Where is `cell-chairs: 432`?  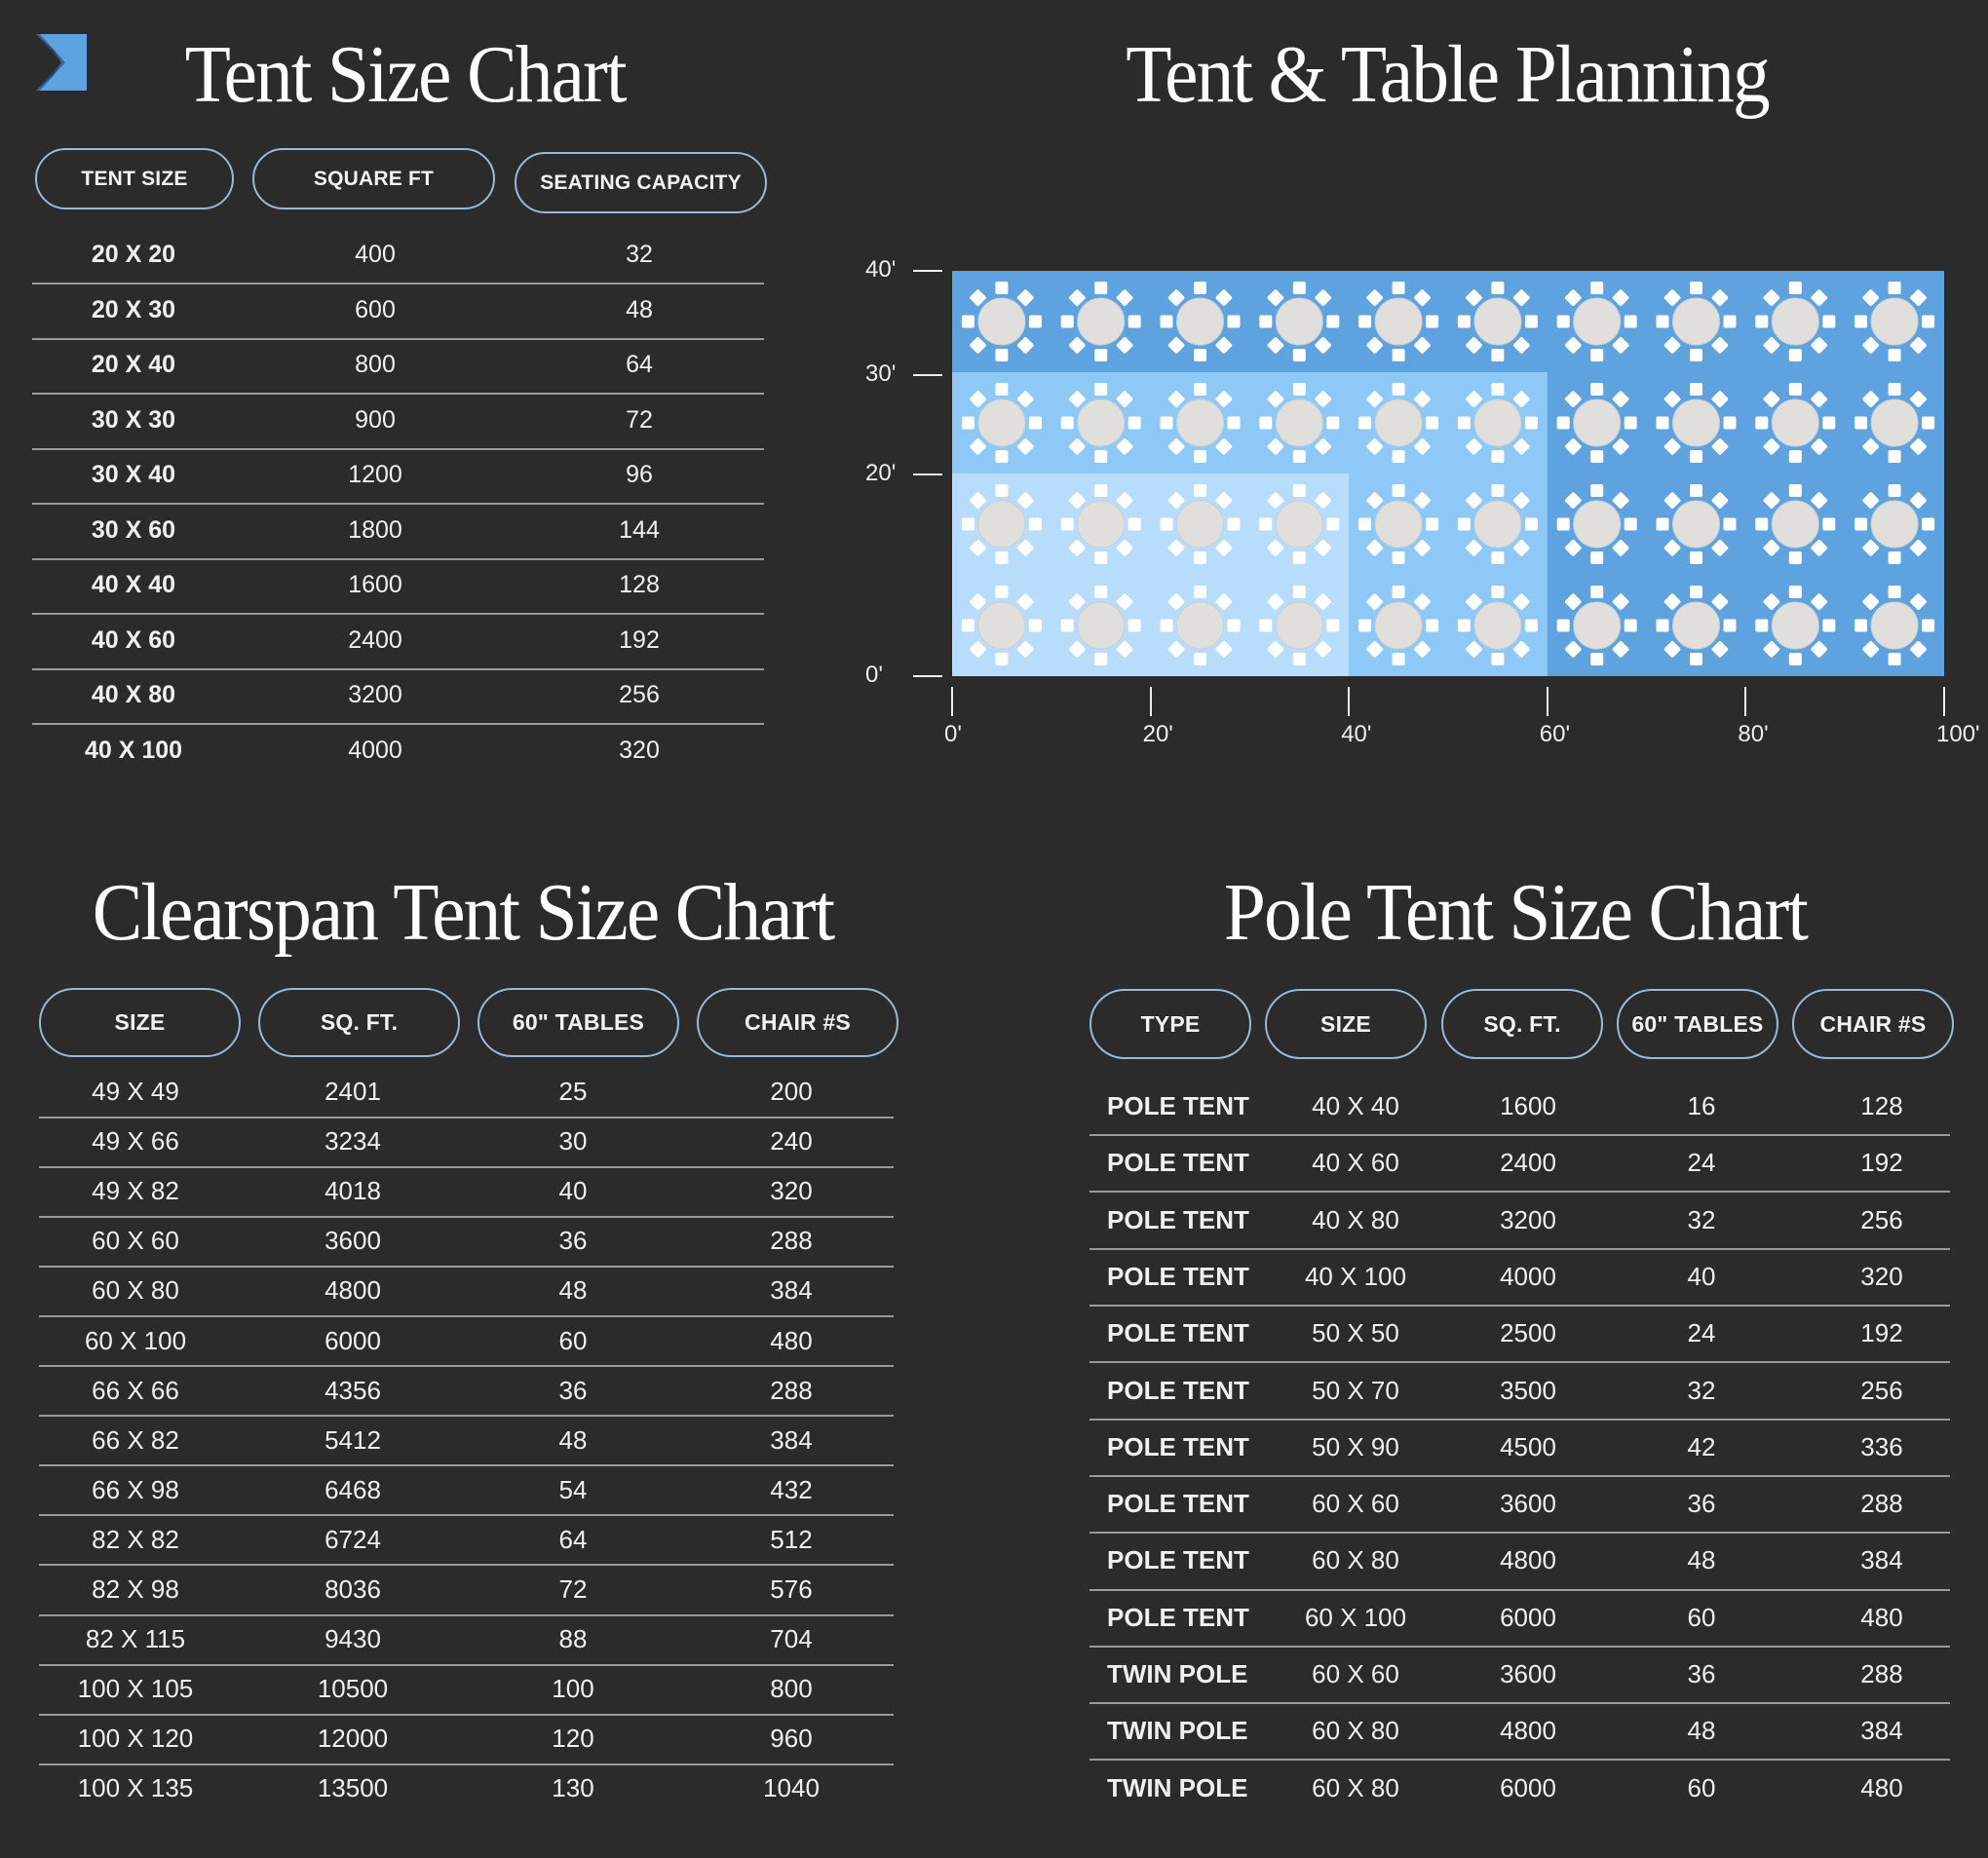
cell-chairs: 432 is located at coordinates (792, 1489).